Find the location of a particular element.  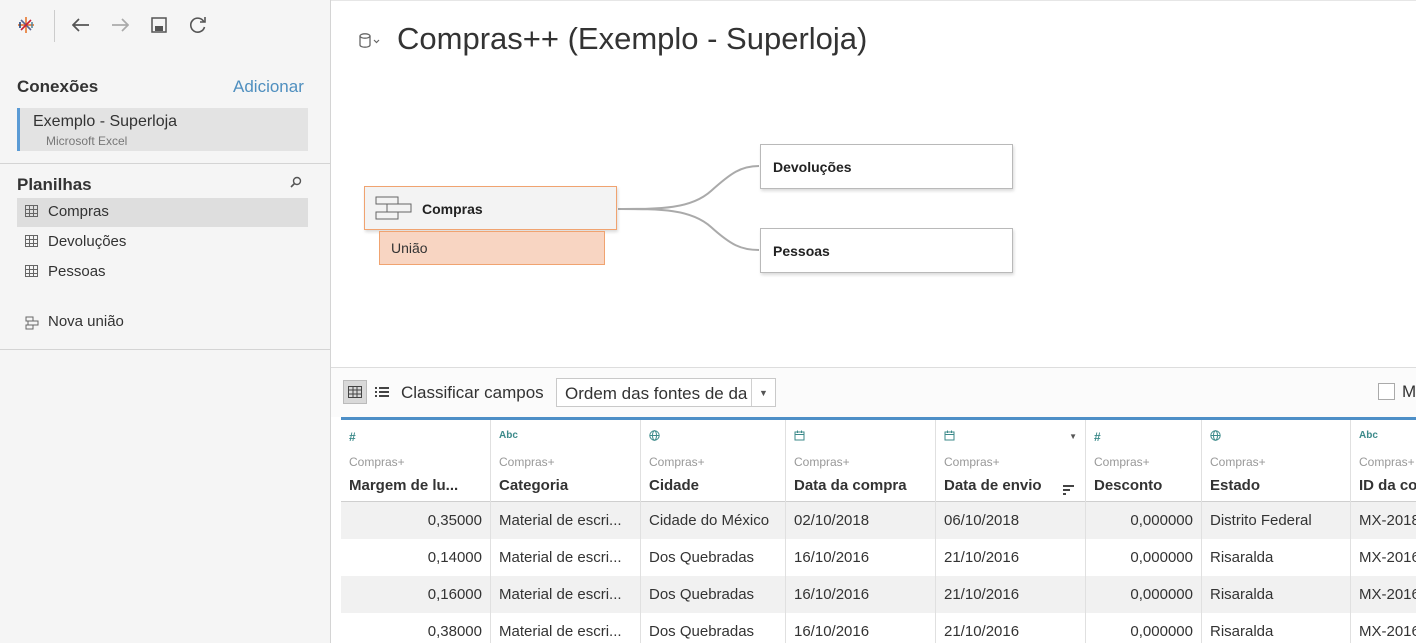

top-toolbar is located at coordinates (165, 25).